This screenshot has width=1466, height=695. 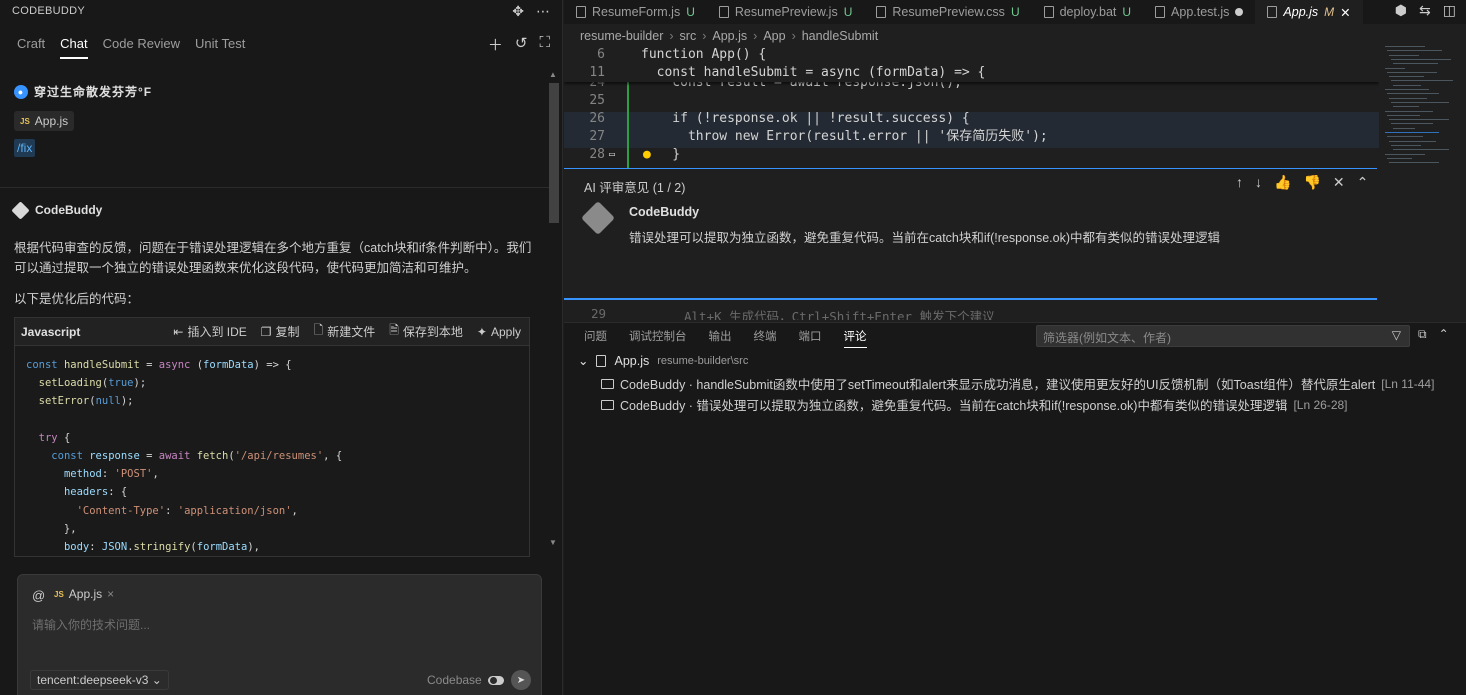 What do you see at coordinates (141, 47) in the screenshot?
I see `tab-code-review: Code Review` at bounding box center [141, 47].